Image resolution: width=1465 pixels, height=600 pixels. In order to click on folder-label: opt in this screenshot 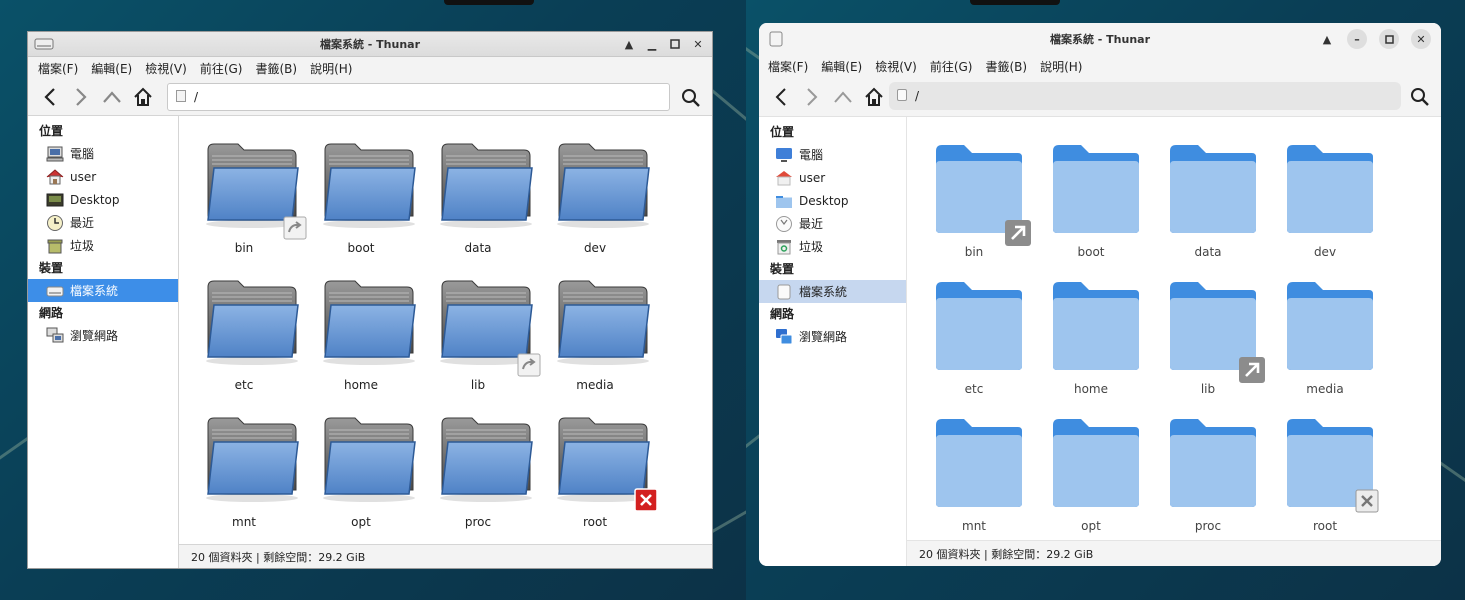, I will do `click(361, 522)`.